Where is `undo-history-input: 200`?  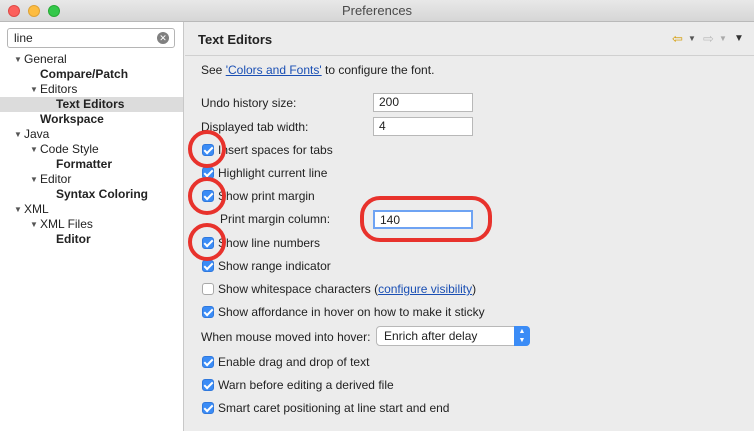
undo-history-input: 200 is located at coordinates (423, 102).